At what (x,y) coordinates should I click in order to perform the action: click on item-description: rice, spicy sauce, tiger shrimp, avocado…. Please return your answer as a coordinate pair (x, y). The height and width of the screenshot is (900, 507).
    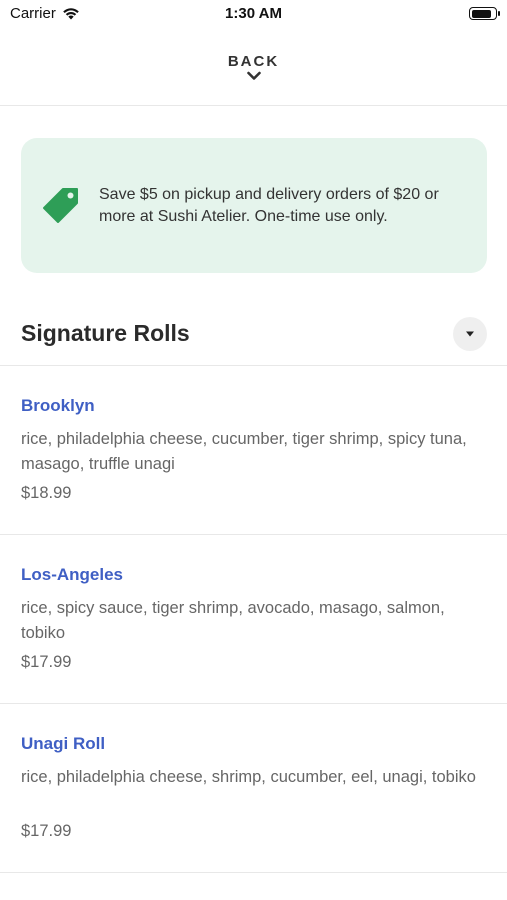
    Looking at the image, I should click on (233, 620).